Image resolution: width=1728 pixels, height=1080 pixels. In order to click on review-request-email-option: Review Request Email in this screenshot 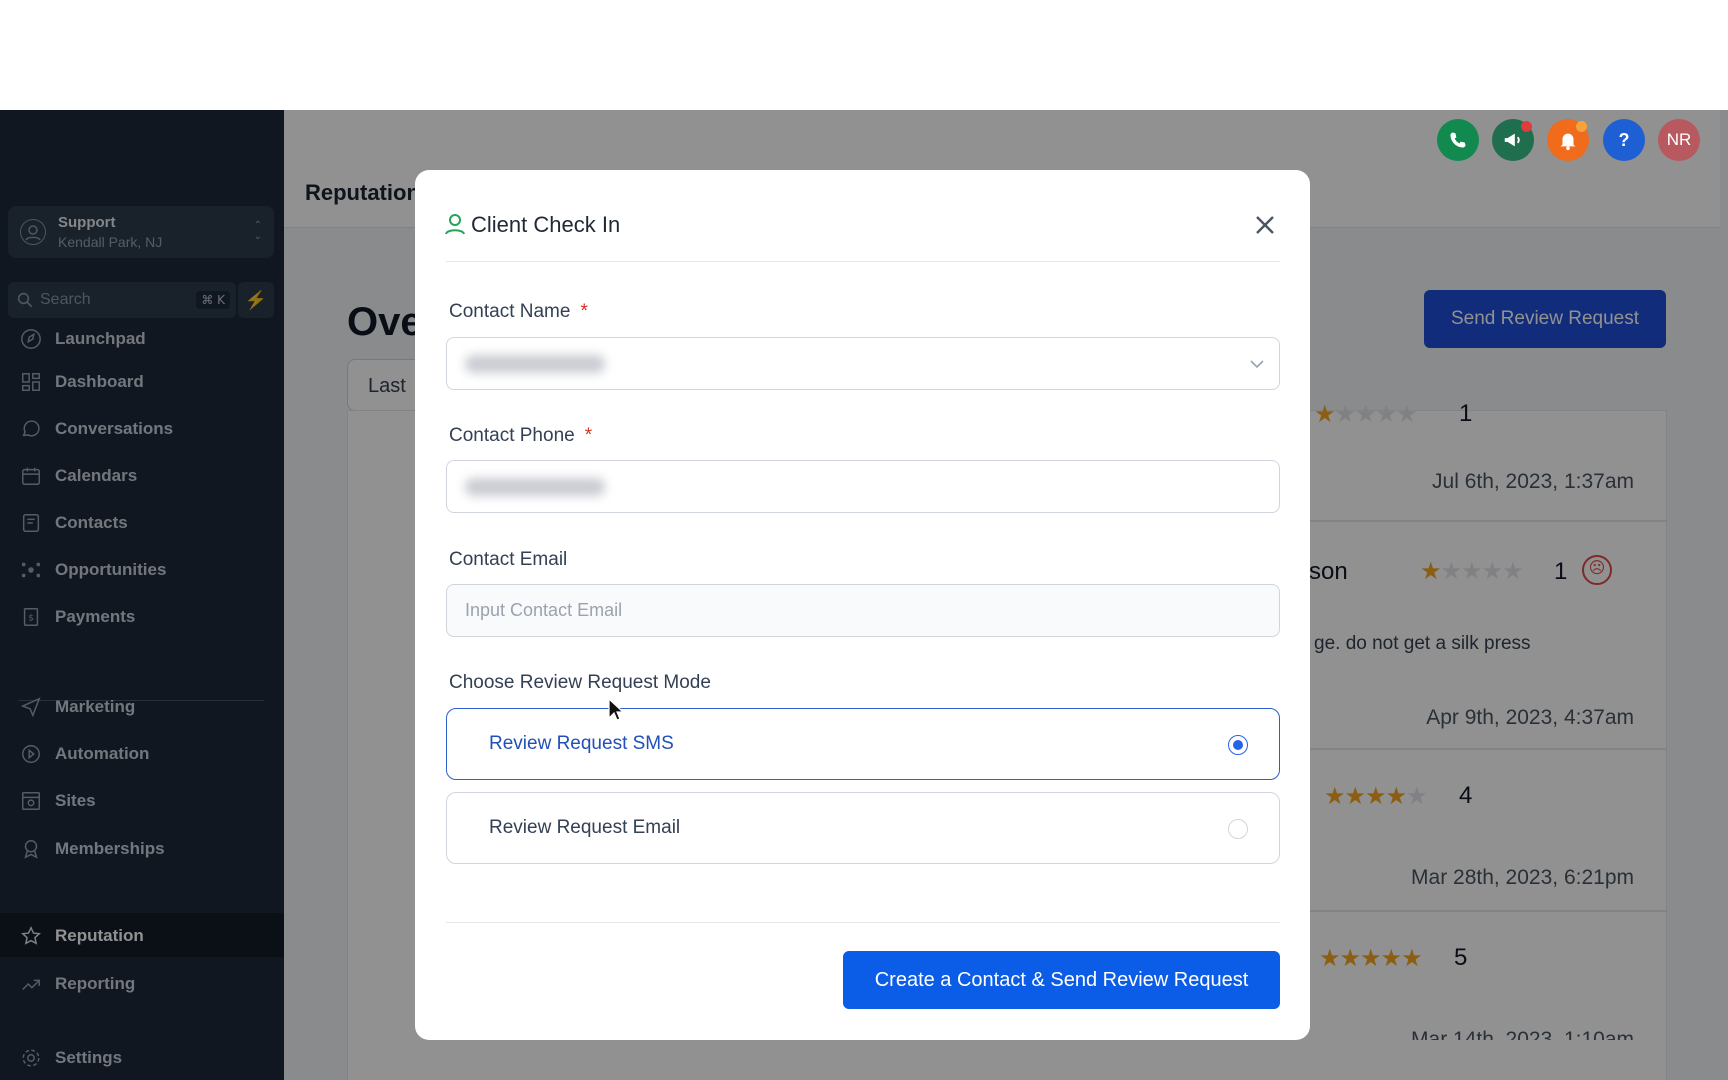, I will do `click(863, 828)`.